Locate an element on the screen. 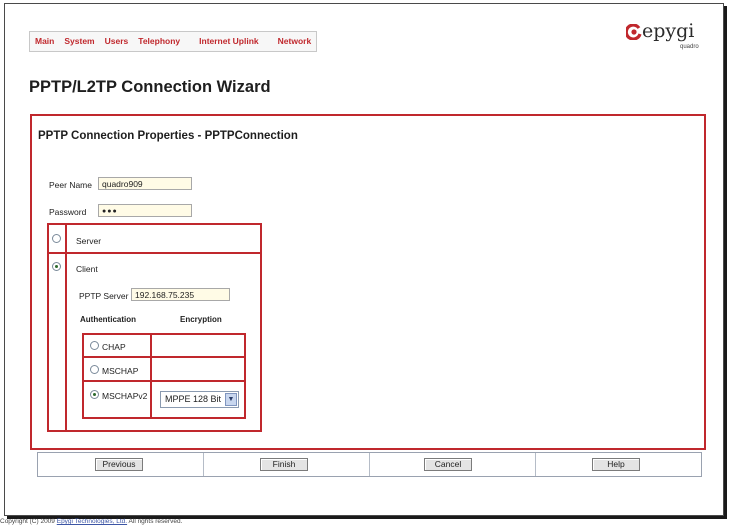  footer-prefix: Copyright (C) 2009 is located at coordinates (28, 521).